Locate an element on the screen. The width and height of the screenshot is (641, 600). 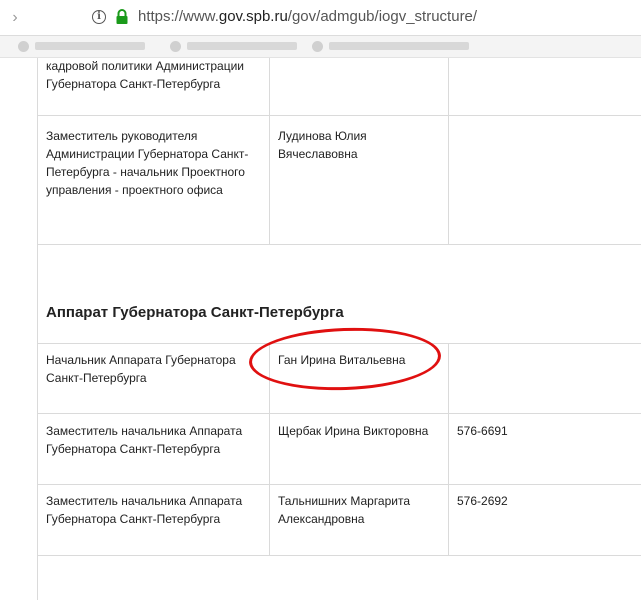
bookmarks-bar is located at coordinates (320, 47).